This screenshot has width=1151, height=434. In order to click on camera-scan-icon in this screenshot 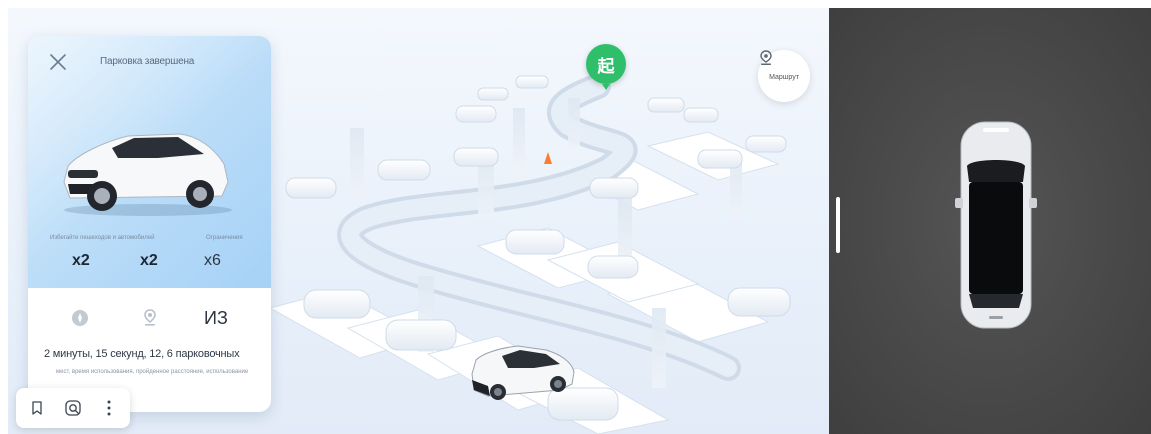, I will do `click(73, 408)`.